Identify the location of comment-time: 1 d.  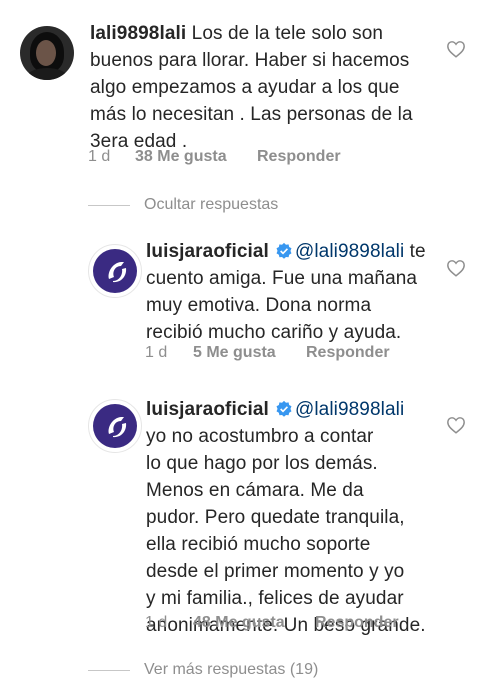
(99, 156).